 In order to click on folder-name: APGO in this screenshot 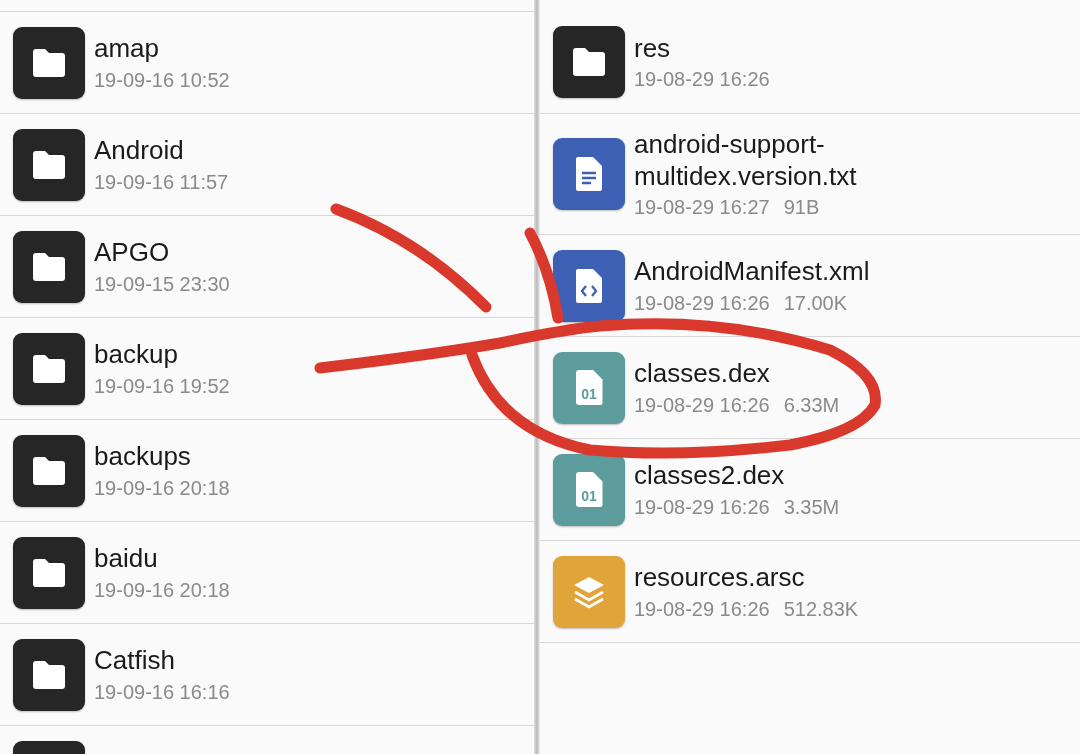, I will do `click(162, 253)`.